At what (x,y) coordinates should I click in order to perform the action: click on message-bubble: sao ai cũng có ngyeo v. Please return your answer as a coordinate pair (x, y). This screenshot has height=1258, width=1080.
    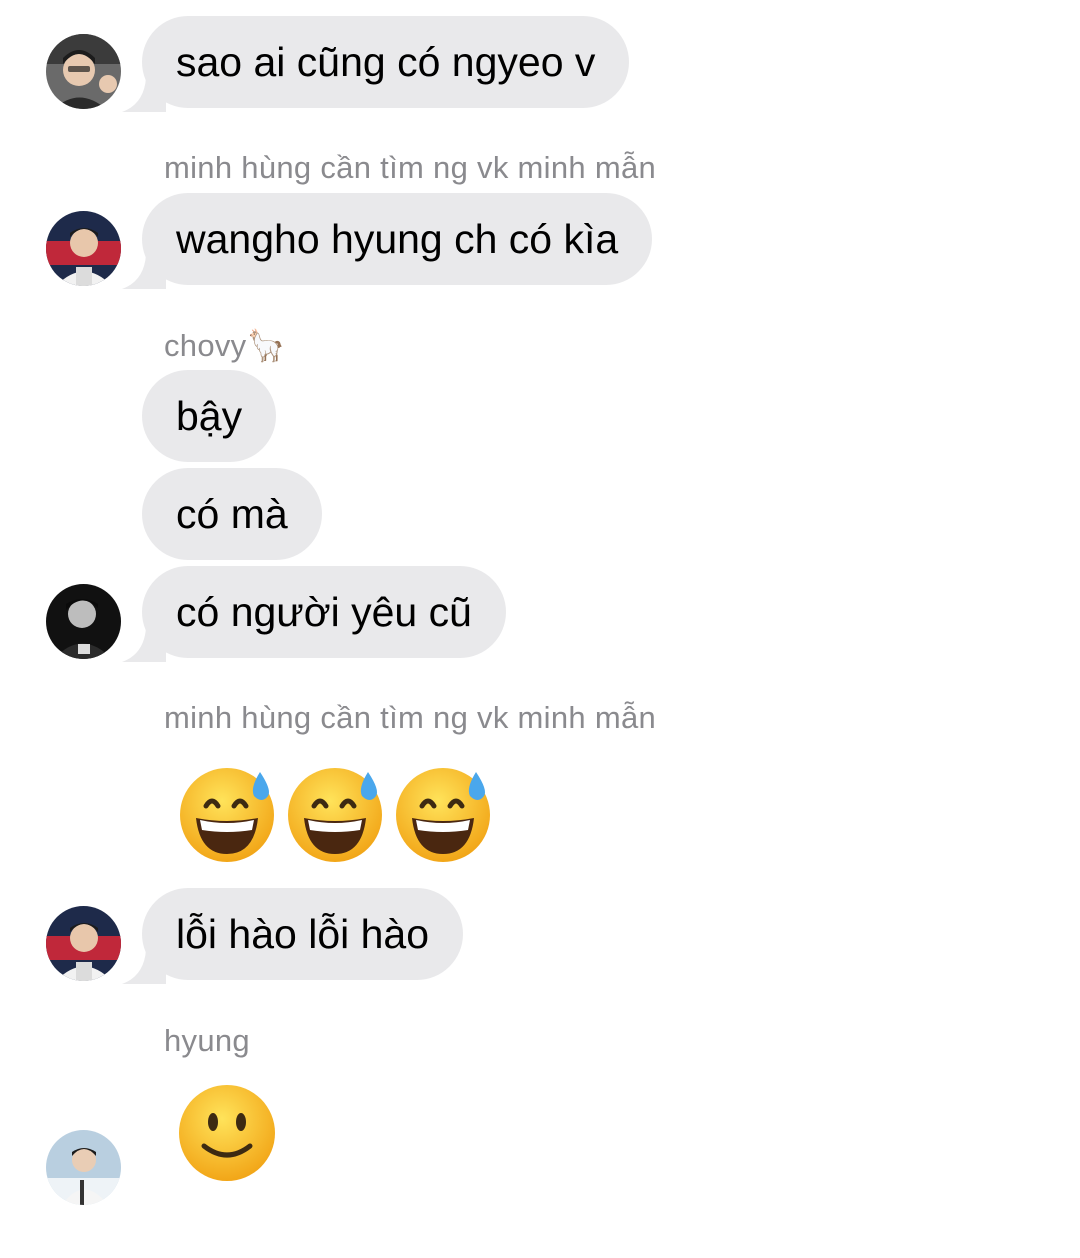
    Looking at the image, I should click on (386, 62).